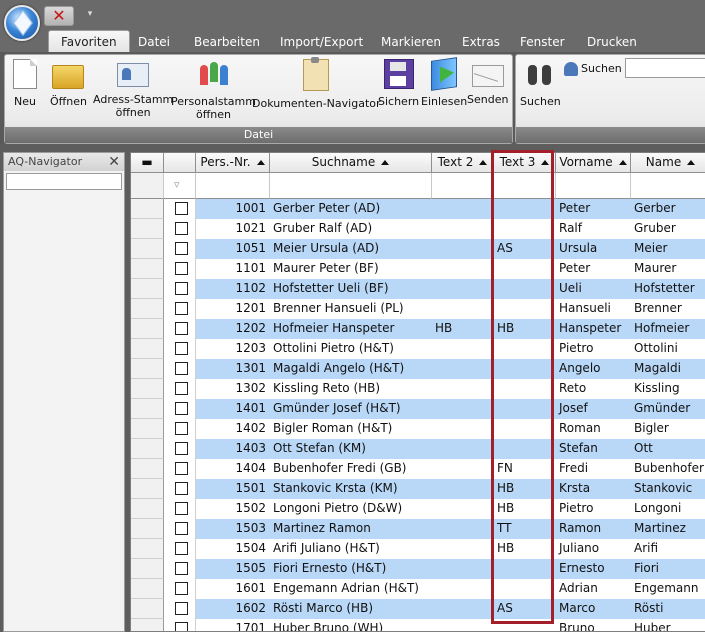 This screenshot has height=632, width=705. Describe the element at coordinates (418, 449) in the screenshot. I see `table-row: 1403 Ott Stefan (KM) Stefan Ott` at that location.